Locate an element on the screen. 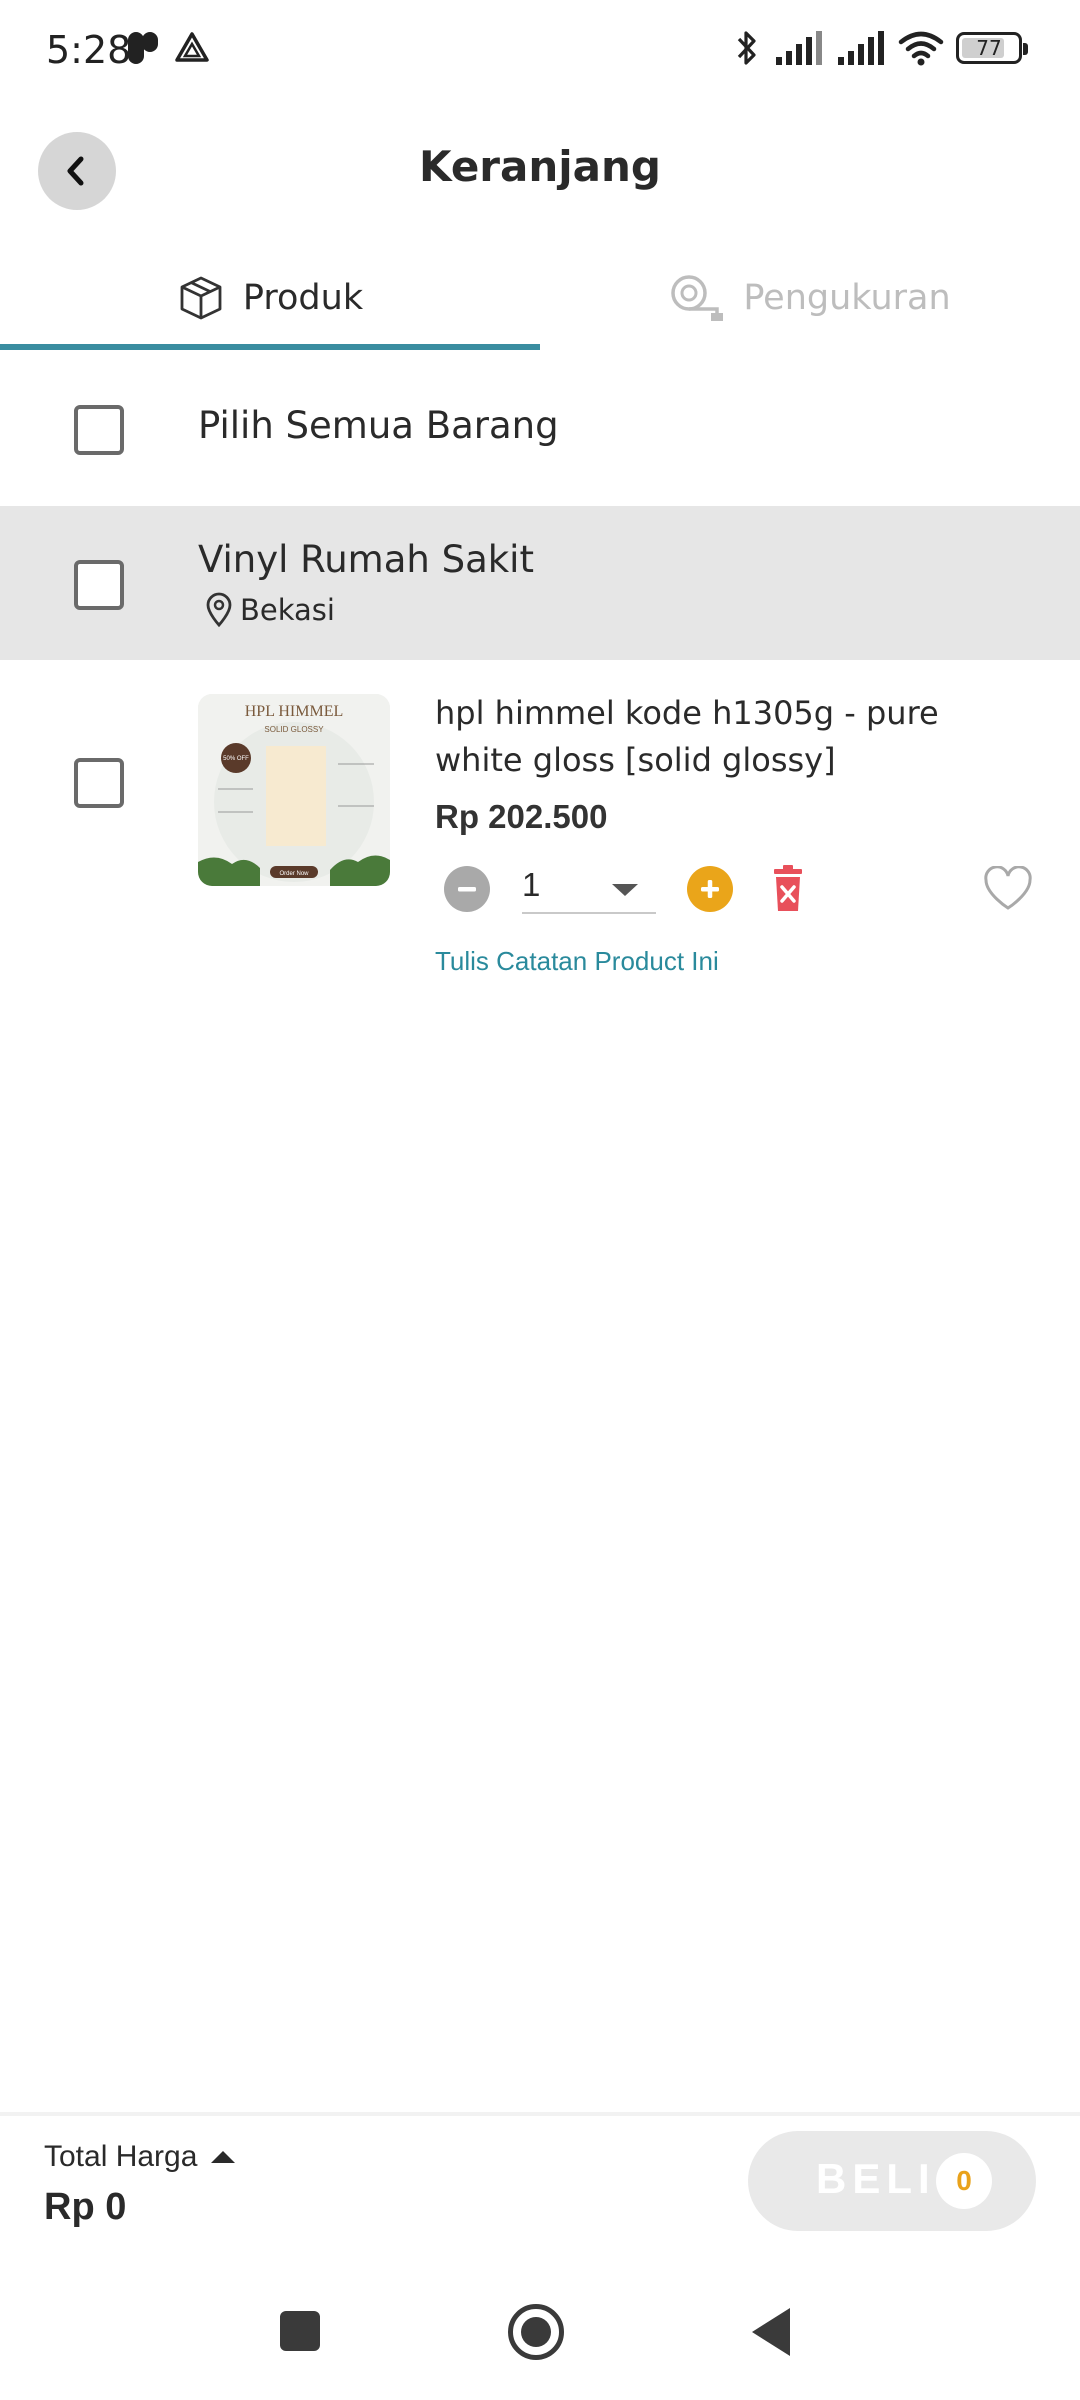 The image size is (1080, 2400). buy-button: BELI 0 is located at coordinates (892, 2181).